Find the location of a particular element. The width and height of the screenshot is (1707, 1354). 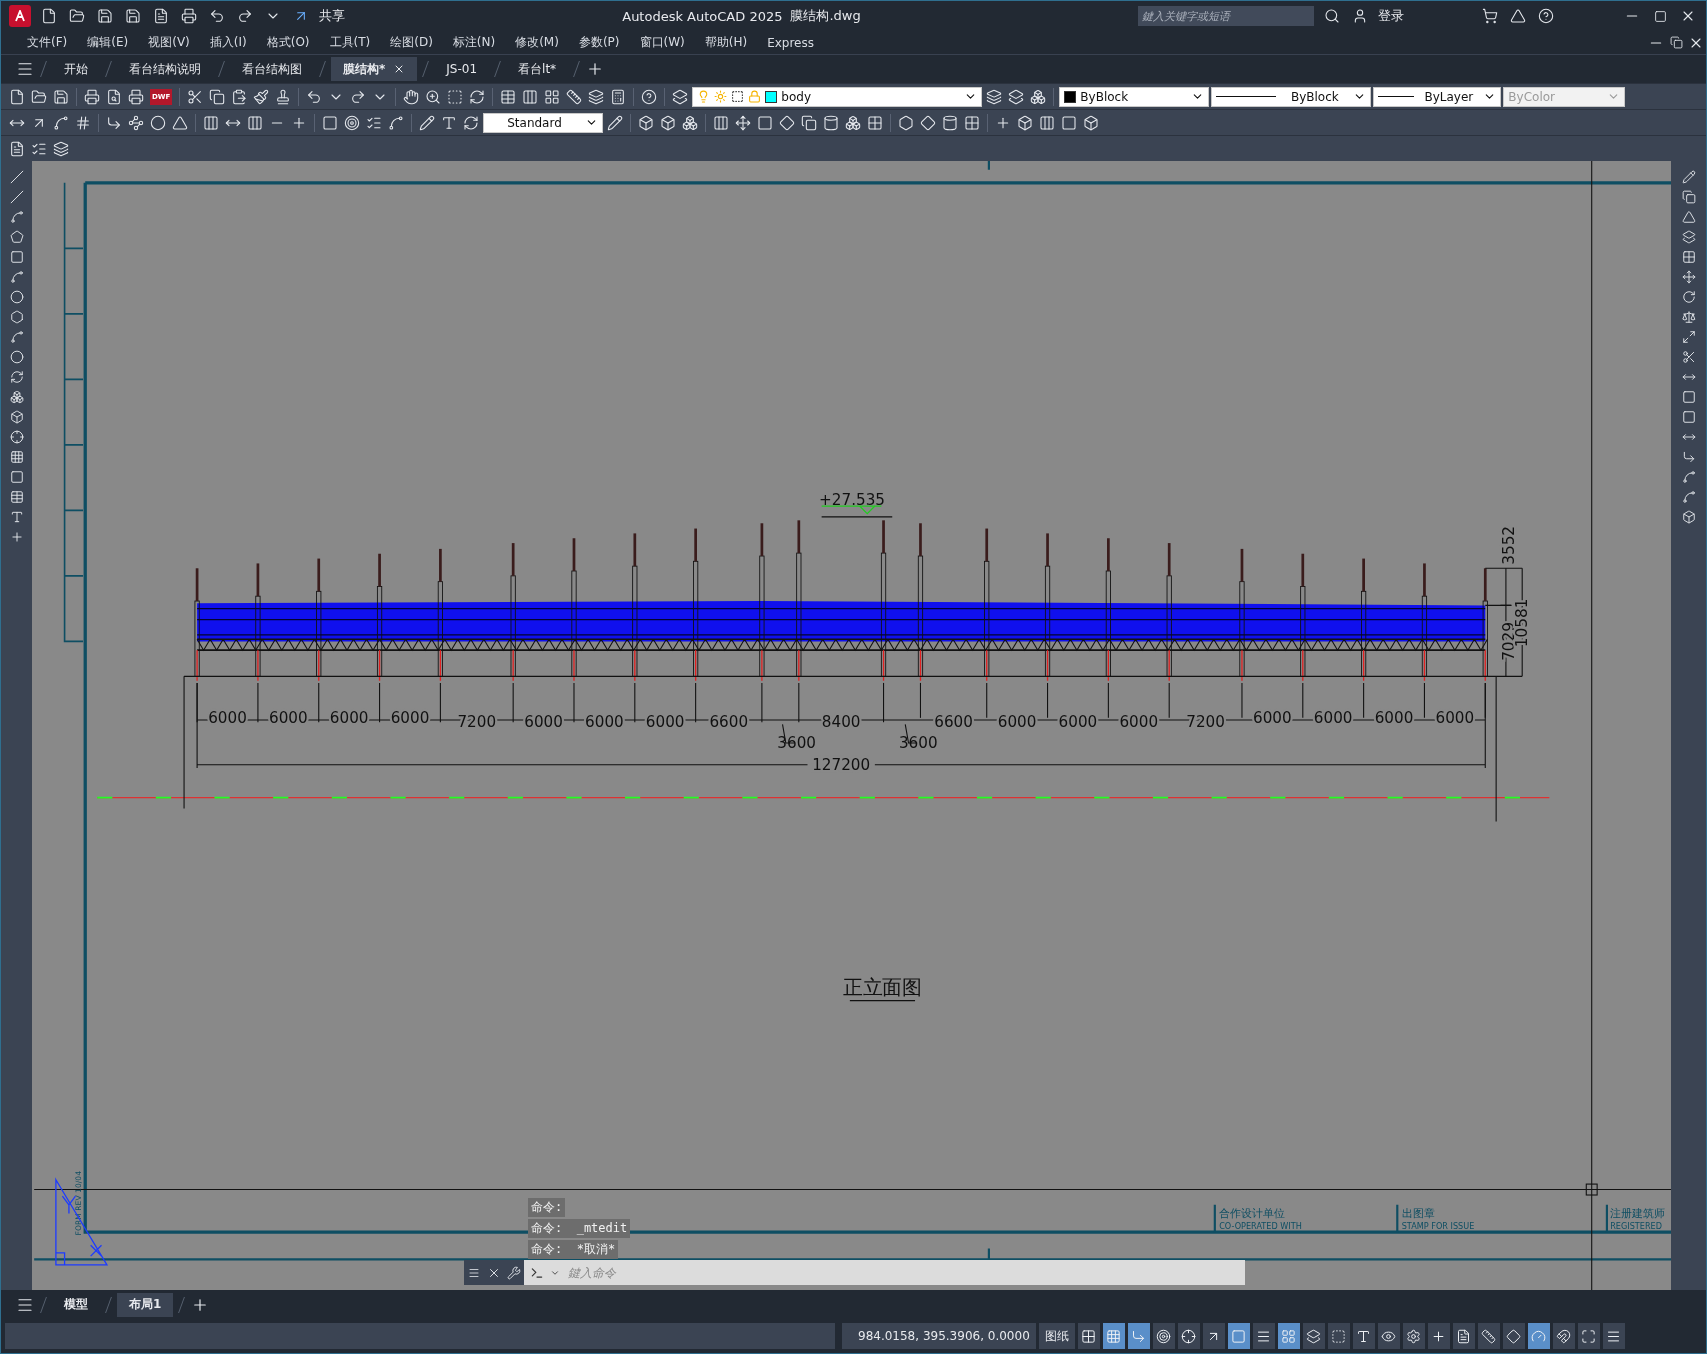

elevation-text: +27.535 is located at coordinates (852, 499).